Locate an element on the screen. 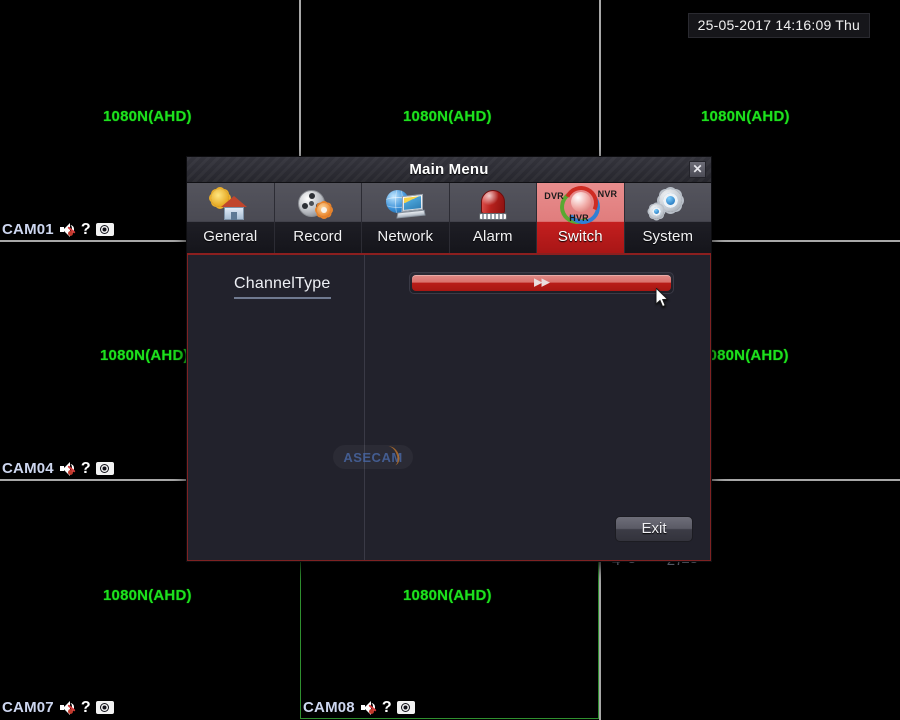 Image resolution: width=900 pixels, height=720 pixels. tab-record: Record is located at coordinates (318, 218).